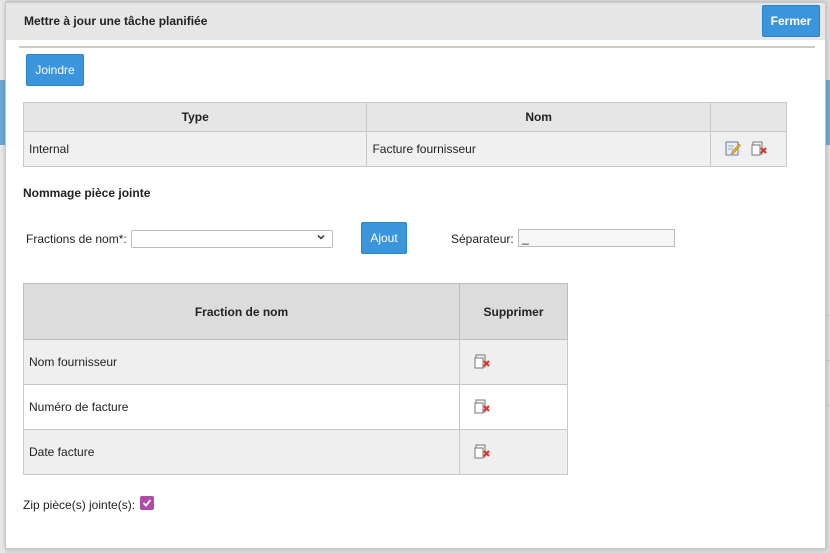 This screenshot has height=553, width=830. What do you see at coordinates (513, 311) in the screenshot?
I see `column-header-delete: Supprimer` at bounding box center [513, 311].